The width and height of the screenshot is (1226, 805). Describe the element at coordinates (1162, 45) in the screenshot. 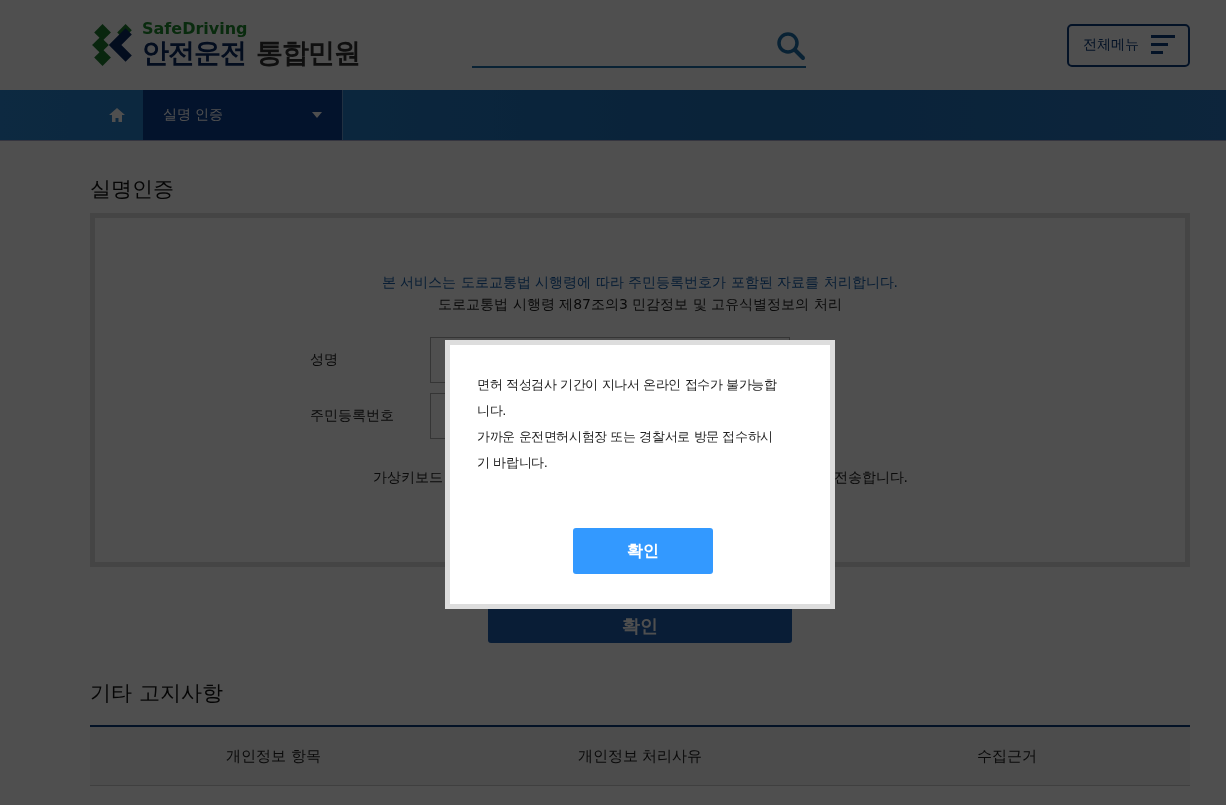

I see `menu-icon` at that location.